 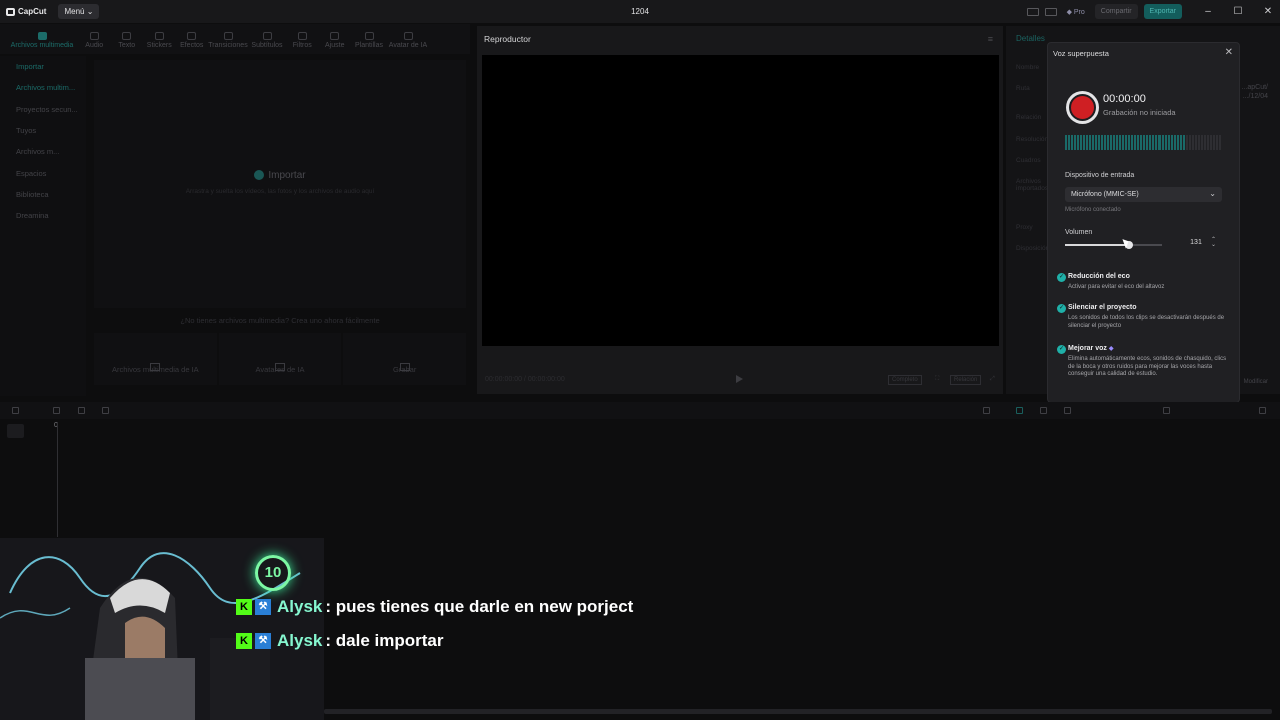 I want to click on option-title-text: Mejorar voz, so click(x=1087, y=348).